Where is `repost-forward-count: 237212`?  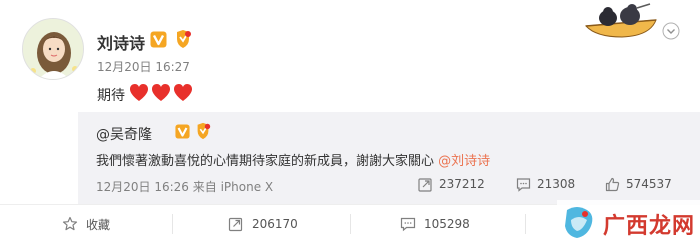
repost-forward-count: 237212 is located at coordinates (462, 184).